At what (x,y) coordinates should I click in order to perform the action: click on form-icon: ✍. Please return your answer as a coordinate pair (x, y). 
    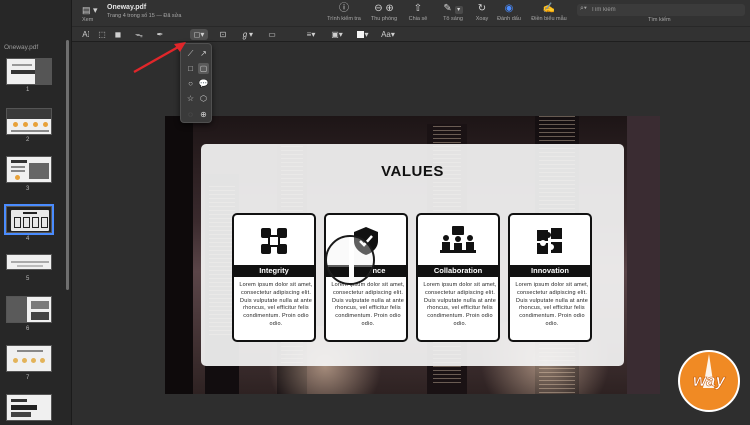
    Looking at the image, I should click on (549, 8).